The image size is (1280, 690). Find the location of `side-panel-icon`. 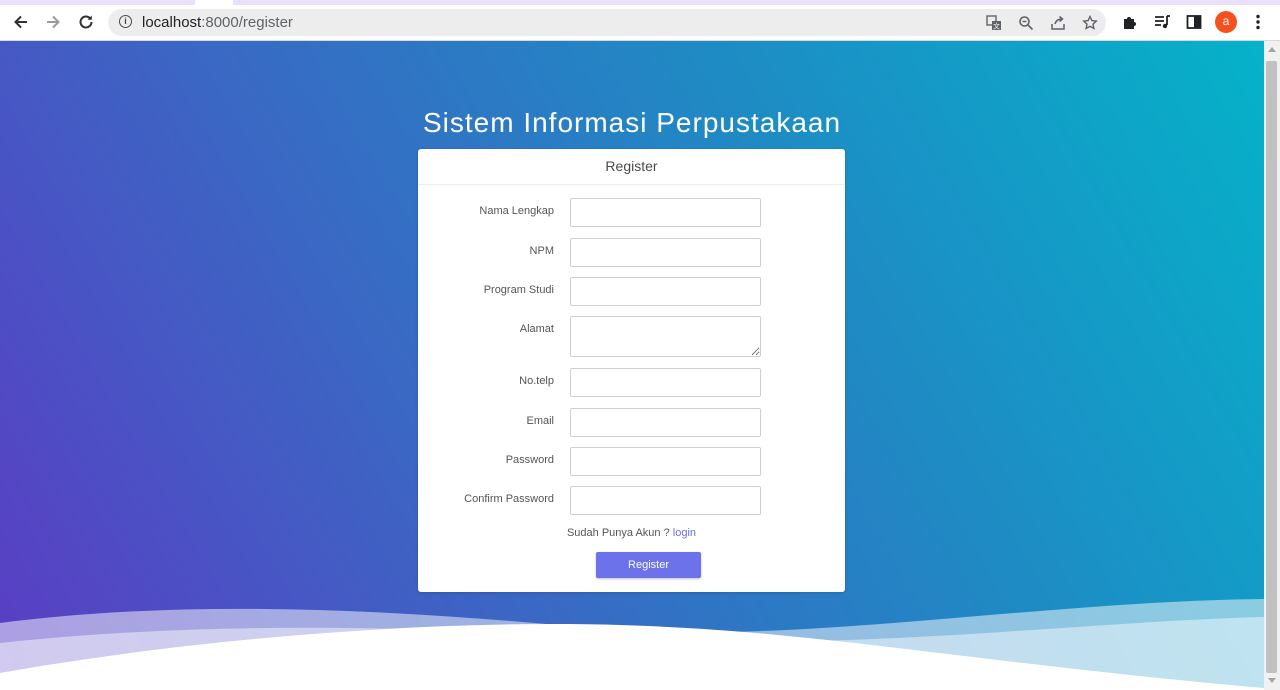

side-panel-icon is located at coordinates (1194, 22).